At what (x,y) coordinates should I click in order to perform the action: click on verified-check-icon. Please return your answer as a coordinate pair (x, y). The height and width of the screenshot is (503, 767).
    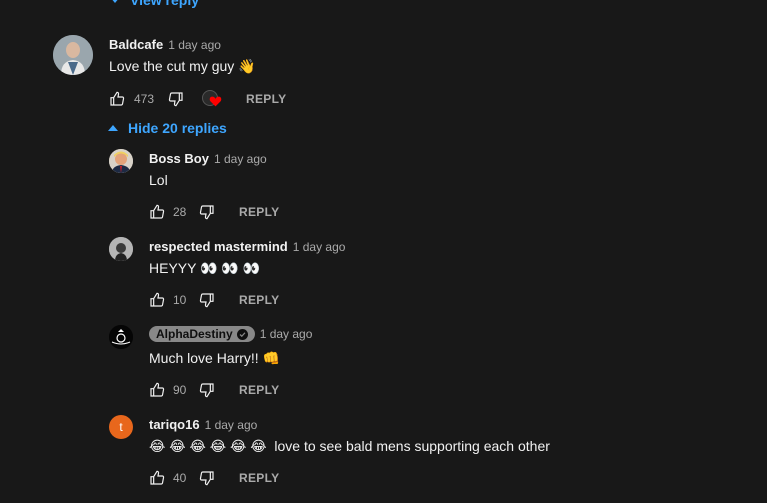
    Looking at the image, I should click on (242, 334).